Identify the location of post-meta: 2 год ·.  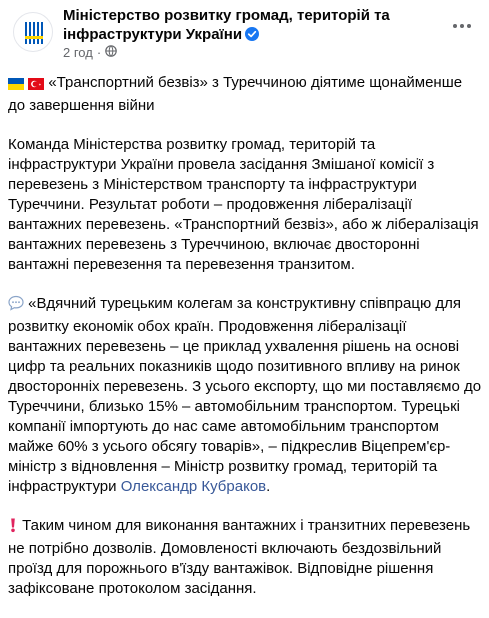
(90, 53).